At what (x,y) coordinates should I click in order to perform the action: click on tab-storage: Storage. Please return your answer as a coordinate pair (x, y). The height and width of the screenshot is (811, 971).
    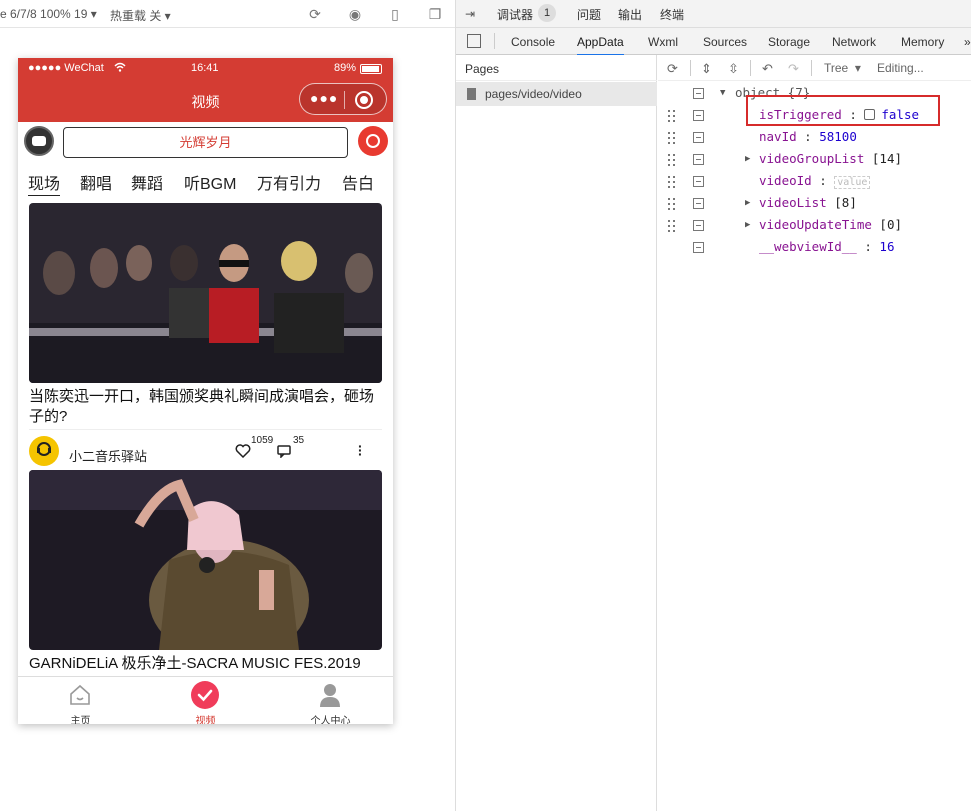
    Looking at the image, I should click on (789, 42).